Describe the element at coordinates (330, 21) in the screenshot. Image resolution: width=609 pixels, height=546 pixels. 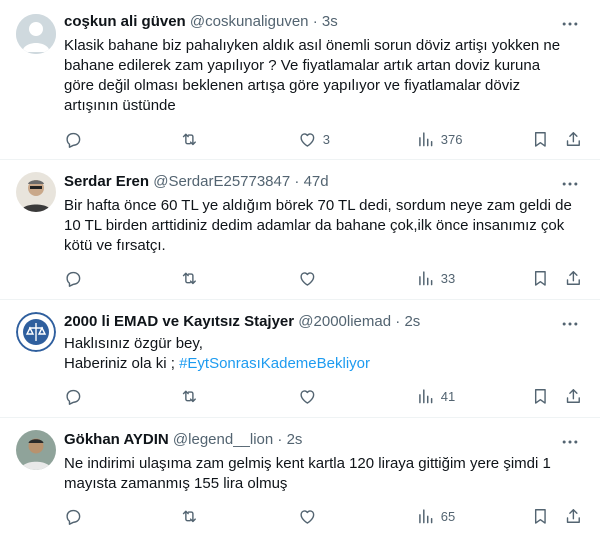
I see `timestamp: 3s` at that location.